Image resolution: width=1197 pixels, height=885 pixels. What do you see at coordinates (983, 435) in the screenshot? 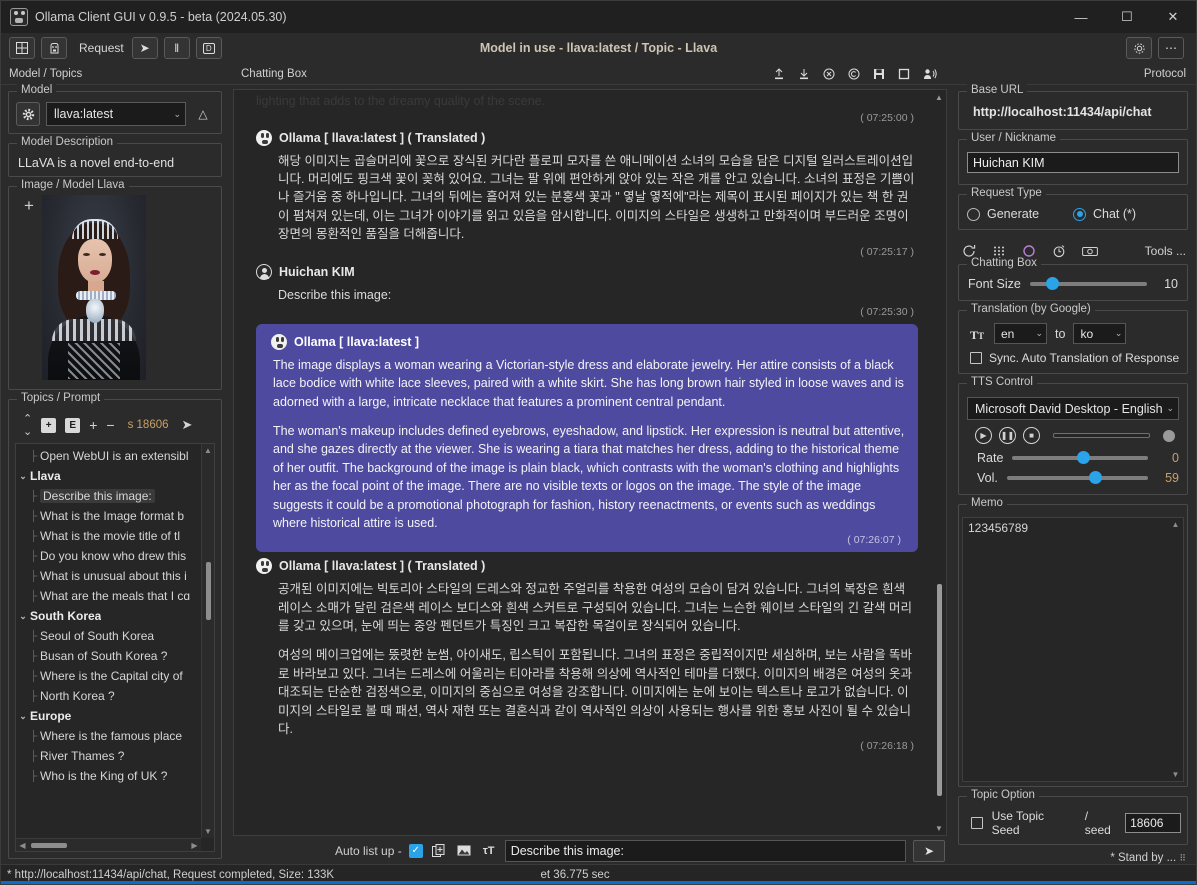
I see `tts-play-button: ▶` at bounding box center [983, 435].